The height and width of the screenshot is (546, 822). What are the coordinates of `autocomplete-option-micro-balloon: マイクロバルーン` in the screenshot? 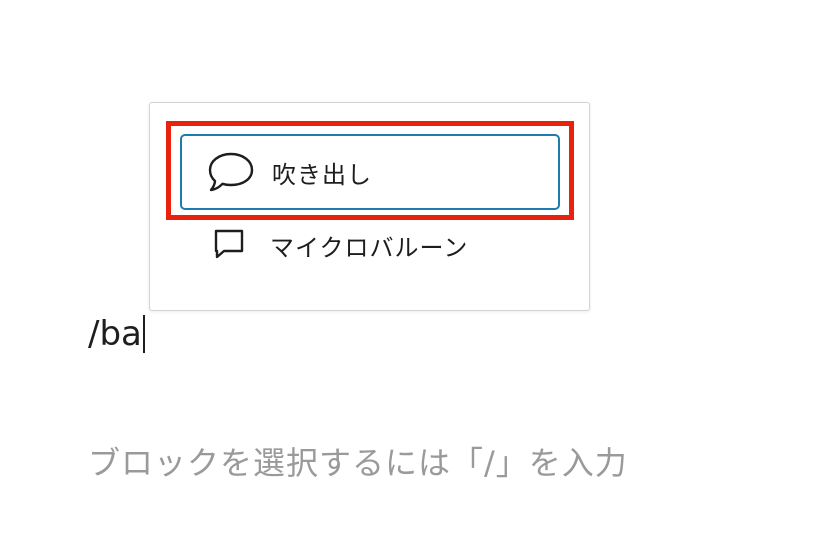 It's located at (370, 245).